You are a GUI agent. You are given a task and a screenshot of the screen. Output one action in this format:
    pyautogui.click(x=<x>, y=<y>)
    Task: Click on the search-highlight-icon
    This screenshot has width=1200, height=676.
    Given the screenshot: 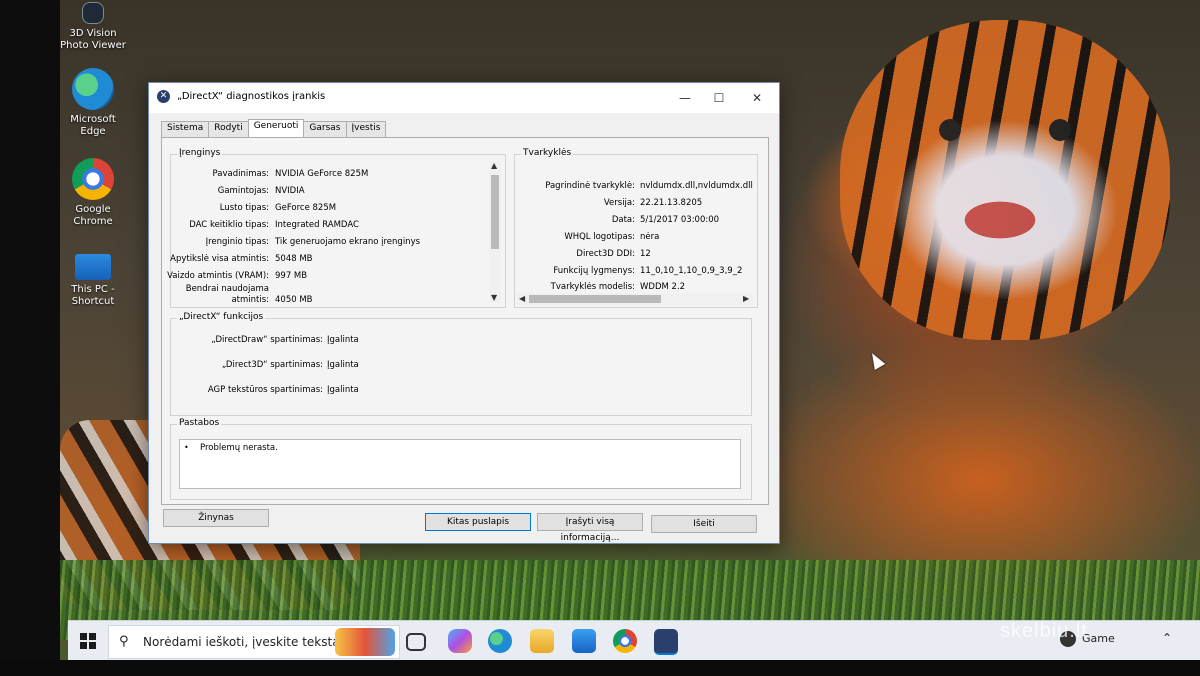 What is the action you would take?
    pyautogui.click(x=365, y=642)
    